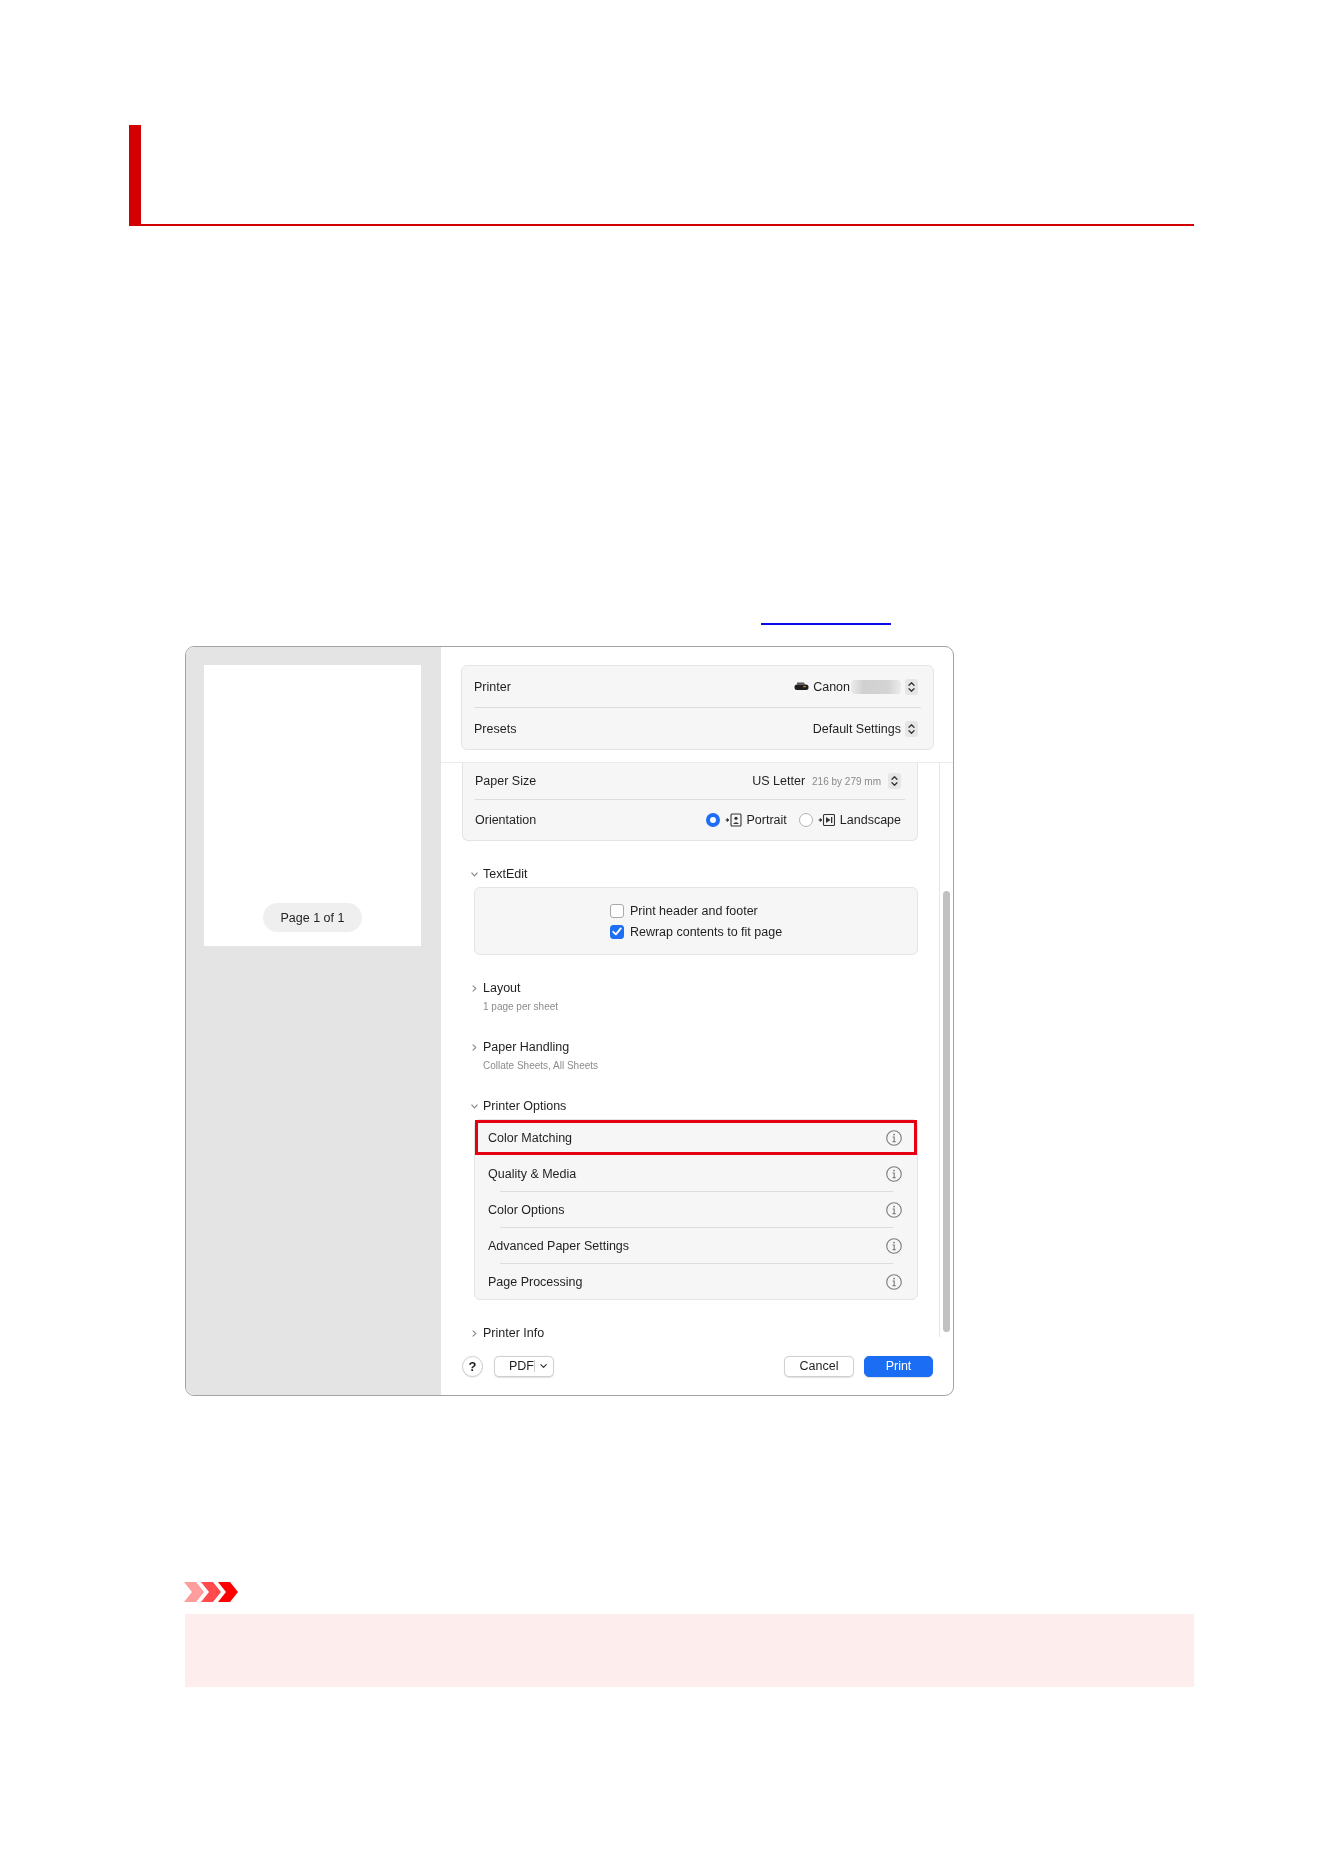  Describe the element at coordinates (543, 1366) in the screenshot. I see `chevron-down-icon` at that location.